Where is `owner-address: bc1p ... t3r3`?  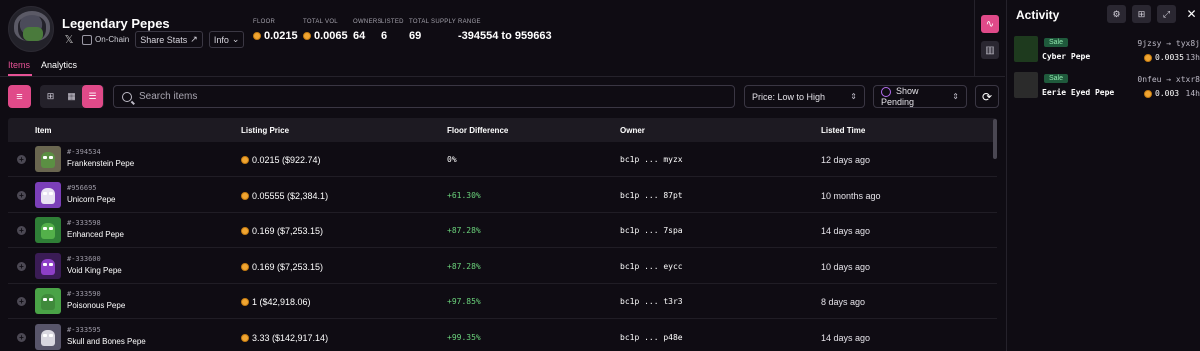
owner-address: bc1p ... t3r3 is located at coordinates (651, 301).